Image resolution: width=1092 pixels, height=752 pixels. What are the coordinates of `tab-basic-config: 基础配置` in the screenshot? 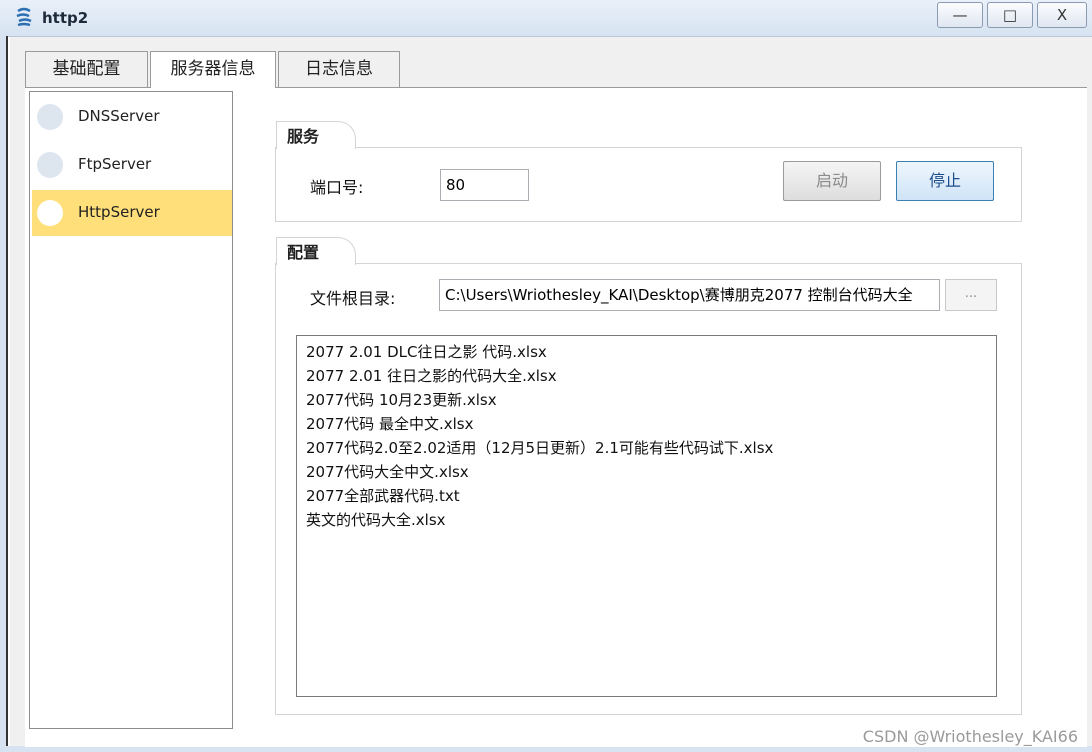 It's located at (86, 69).